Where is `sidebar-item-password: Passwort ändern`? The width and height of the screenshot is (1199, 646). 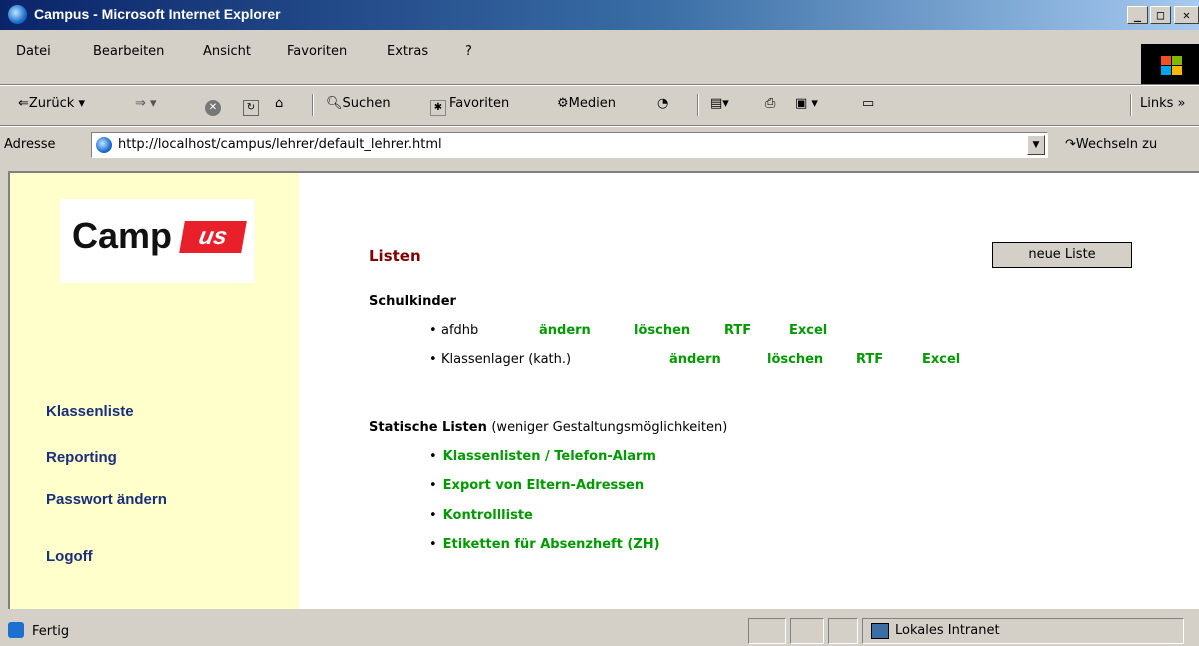
sidebar-item-password: Passwort ändern is located at coordinates (106, 499).